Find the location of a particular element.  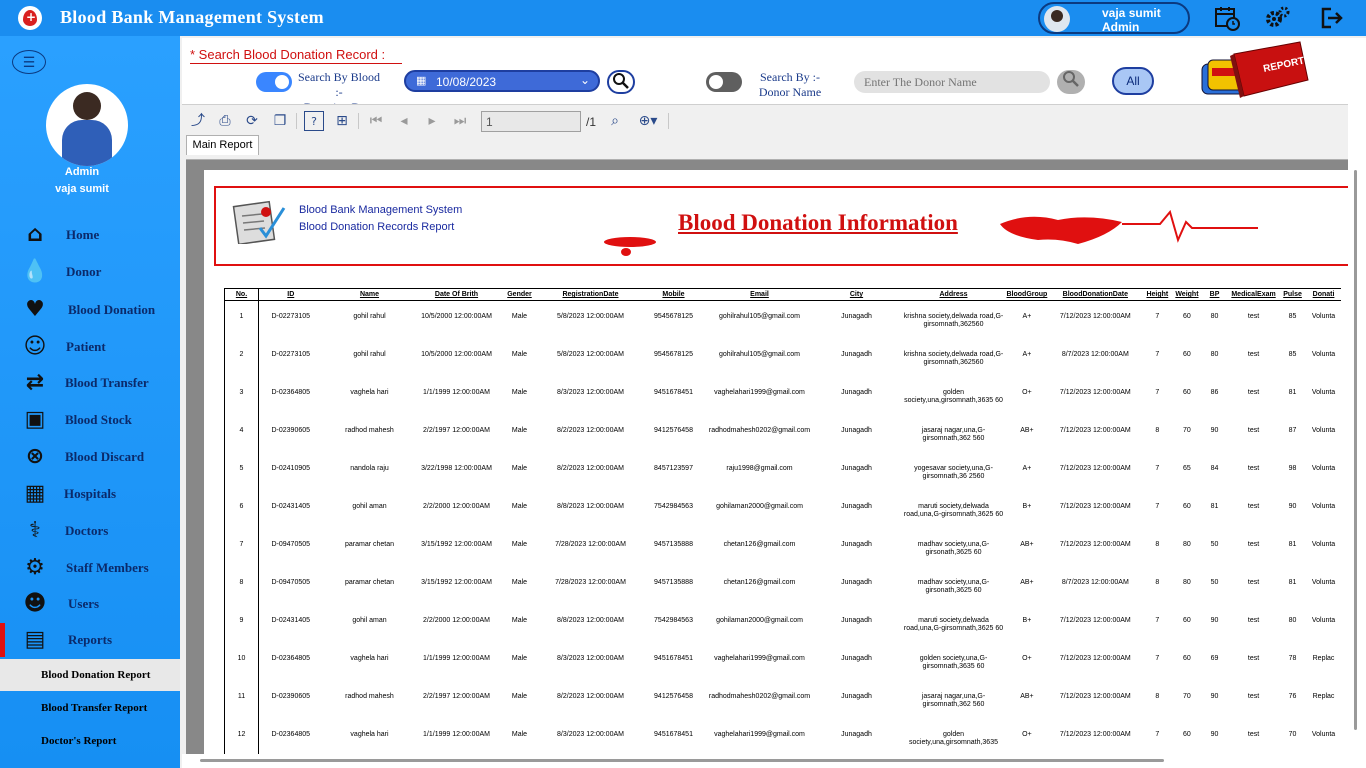

table-cell: D-09470505 is located at coordinates (291, 582).